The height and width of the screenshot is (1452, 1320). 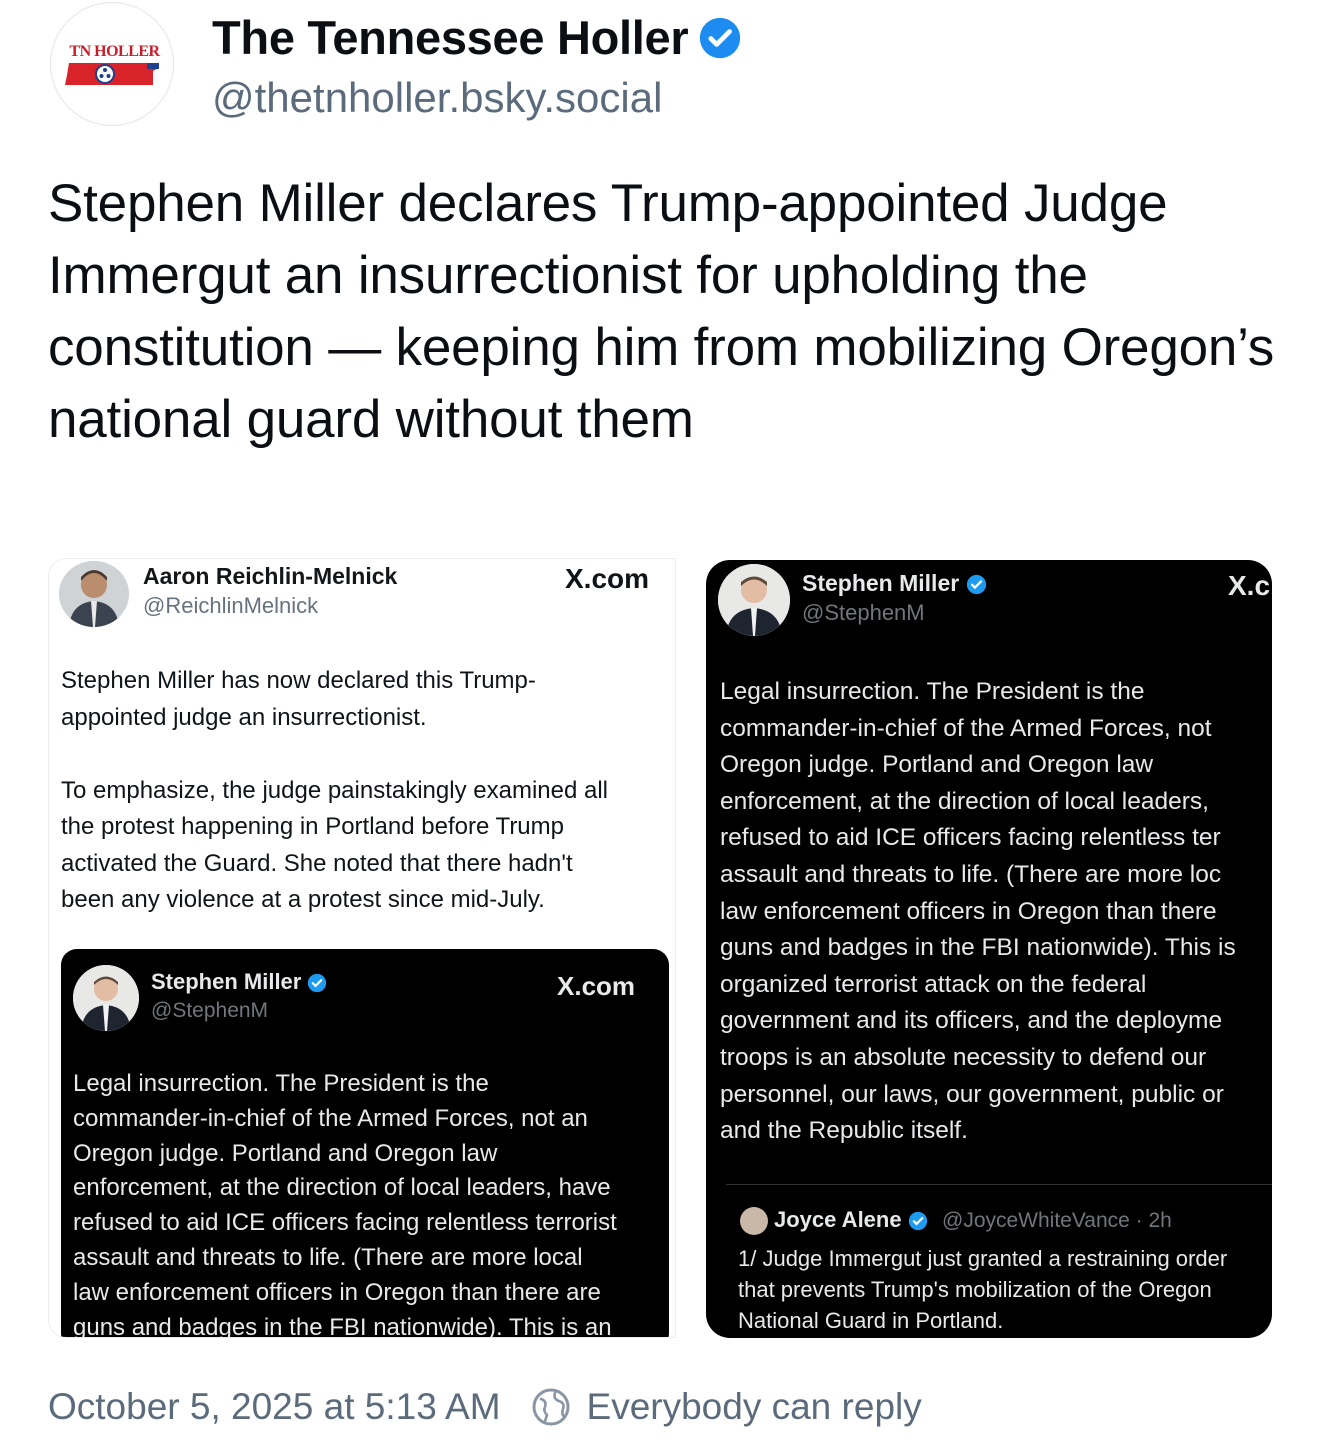 What do you see at coordinates (112, 74) in the screenshot?
I see `tennessee-flag-logo` at bounding box center [112, 74].